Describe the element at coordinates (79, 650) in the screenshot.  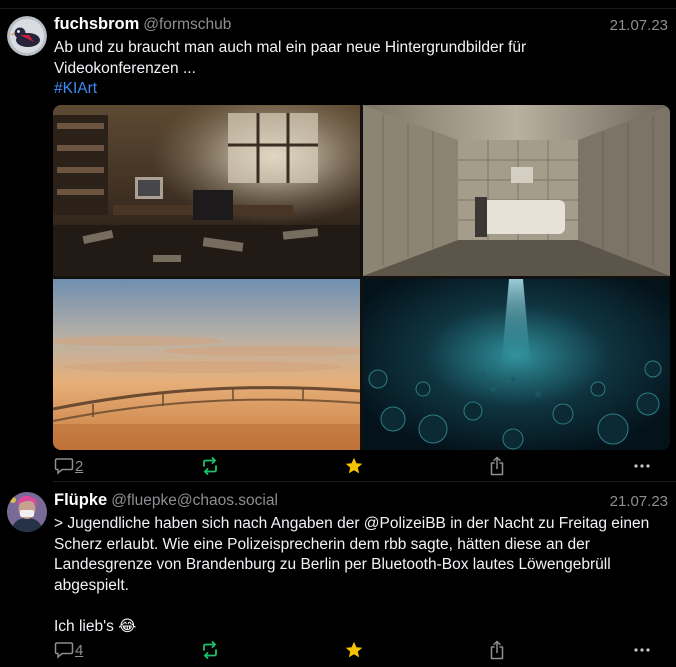
I see `reply-count: 4` at that location.